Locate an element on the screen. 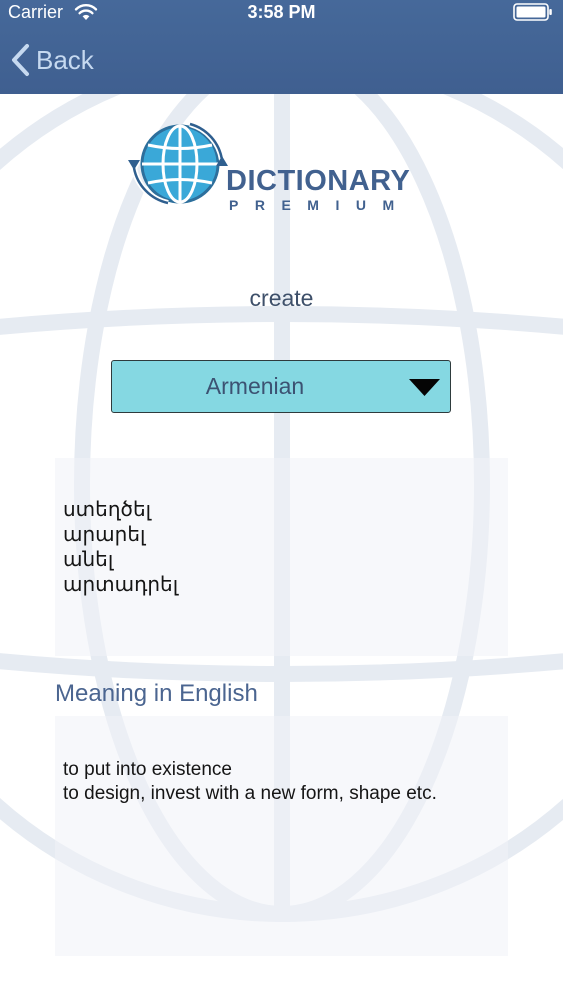 This screenshot has height=1000, width=563. globe-icon is located at coordinates (178, 163).